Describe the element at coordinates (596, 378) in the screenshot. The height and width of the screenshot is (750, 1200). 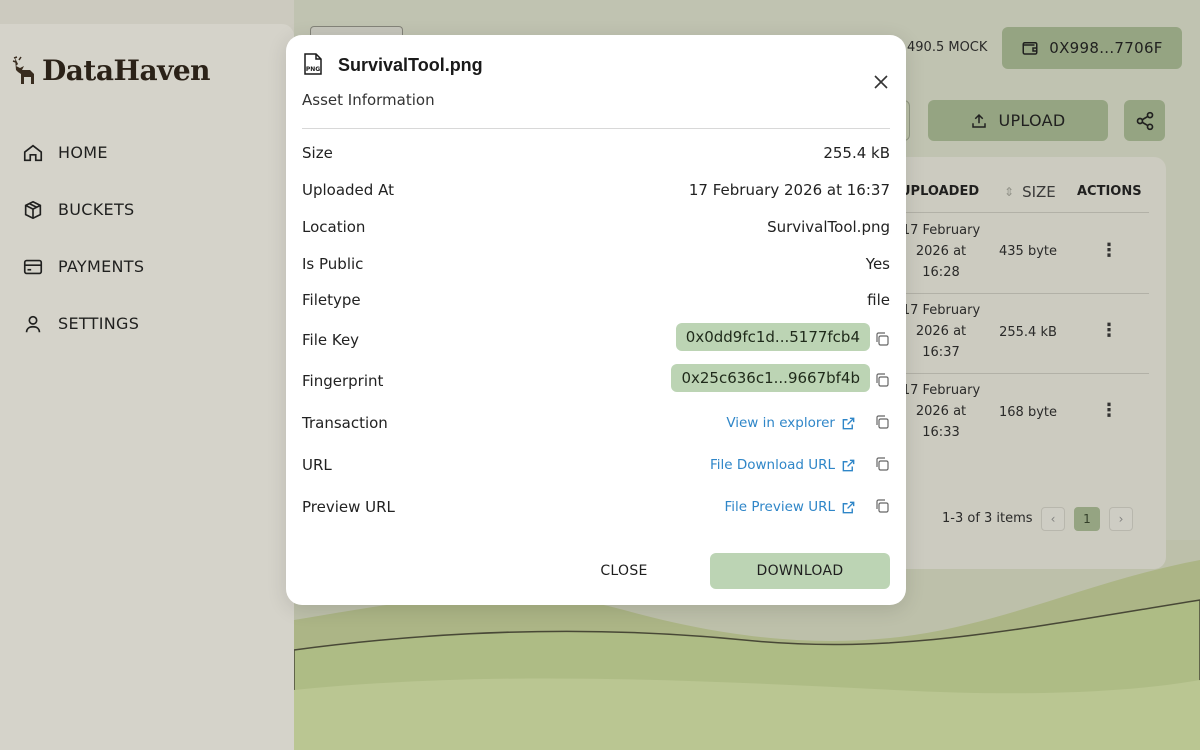
I see `field-fingerprint: Fingerprint 0x25c636c1...9667bf4b` at that location.